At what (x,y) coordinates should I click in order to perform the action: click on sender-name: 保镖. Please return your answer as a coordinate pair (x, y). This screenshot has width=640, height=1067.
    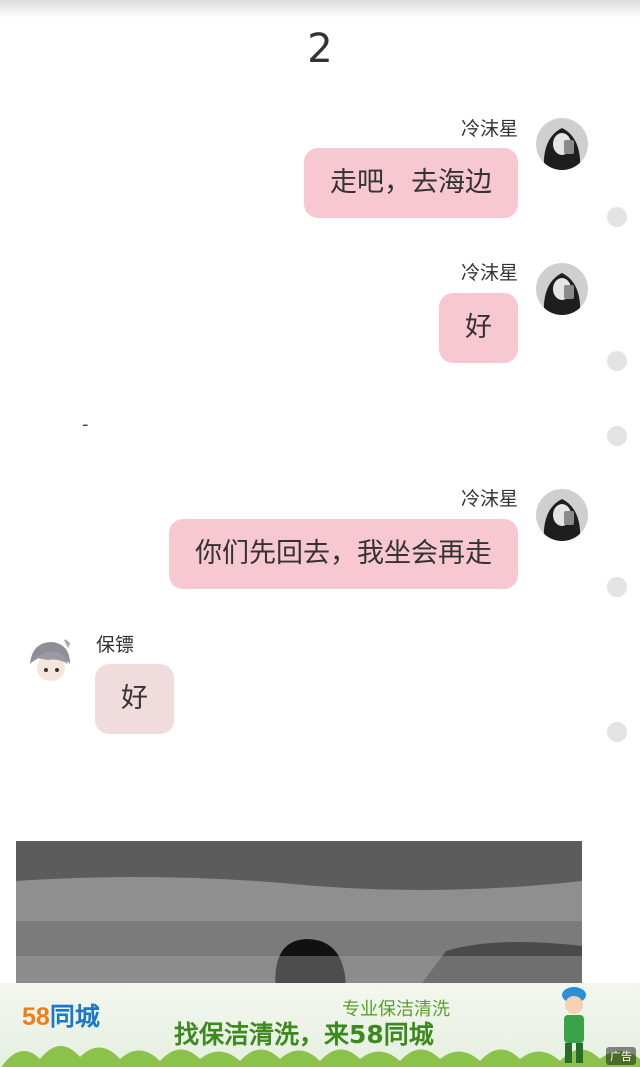
    Looking at the image, I should click on (115, 645).